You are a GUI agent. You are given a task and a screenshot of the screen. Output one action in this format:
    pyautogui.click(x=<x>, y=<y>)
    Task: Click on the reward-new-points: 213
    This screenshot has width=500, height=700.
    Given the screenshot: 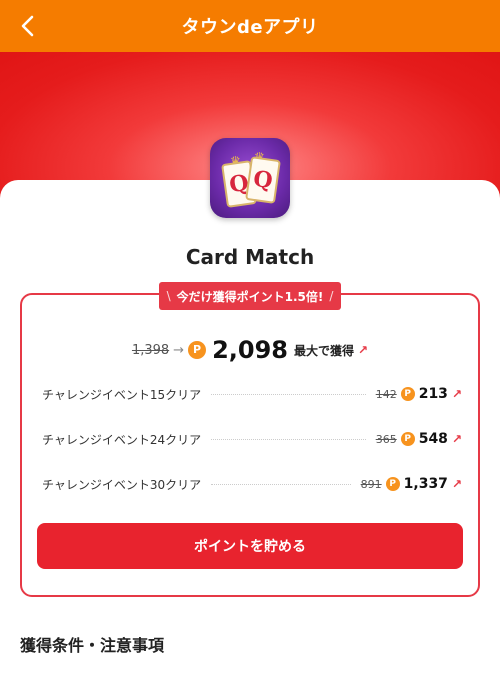 What is the action you would take?
    pyautogui.click(x=433, y=394)
    